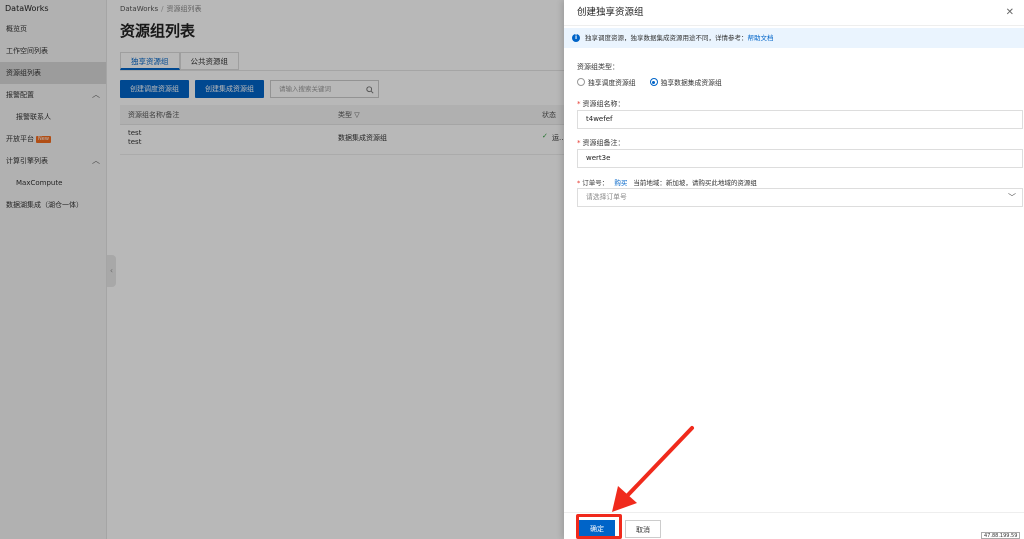 Image resolution: width=1024 pixels, height=539 pixels. What do you see at coordinates (800, 197) in the screenshot?
I see `order-select: 请选择订单号 ﹀` at bounding box center [800, 197].